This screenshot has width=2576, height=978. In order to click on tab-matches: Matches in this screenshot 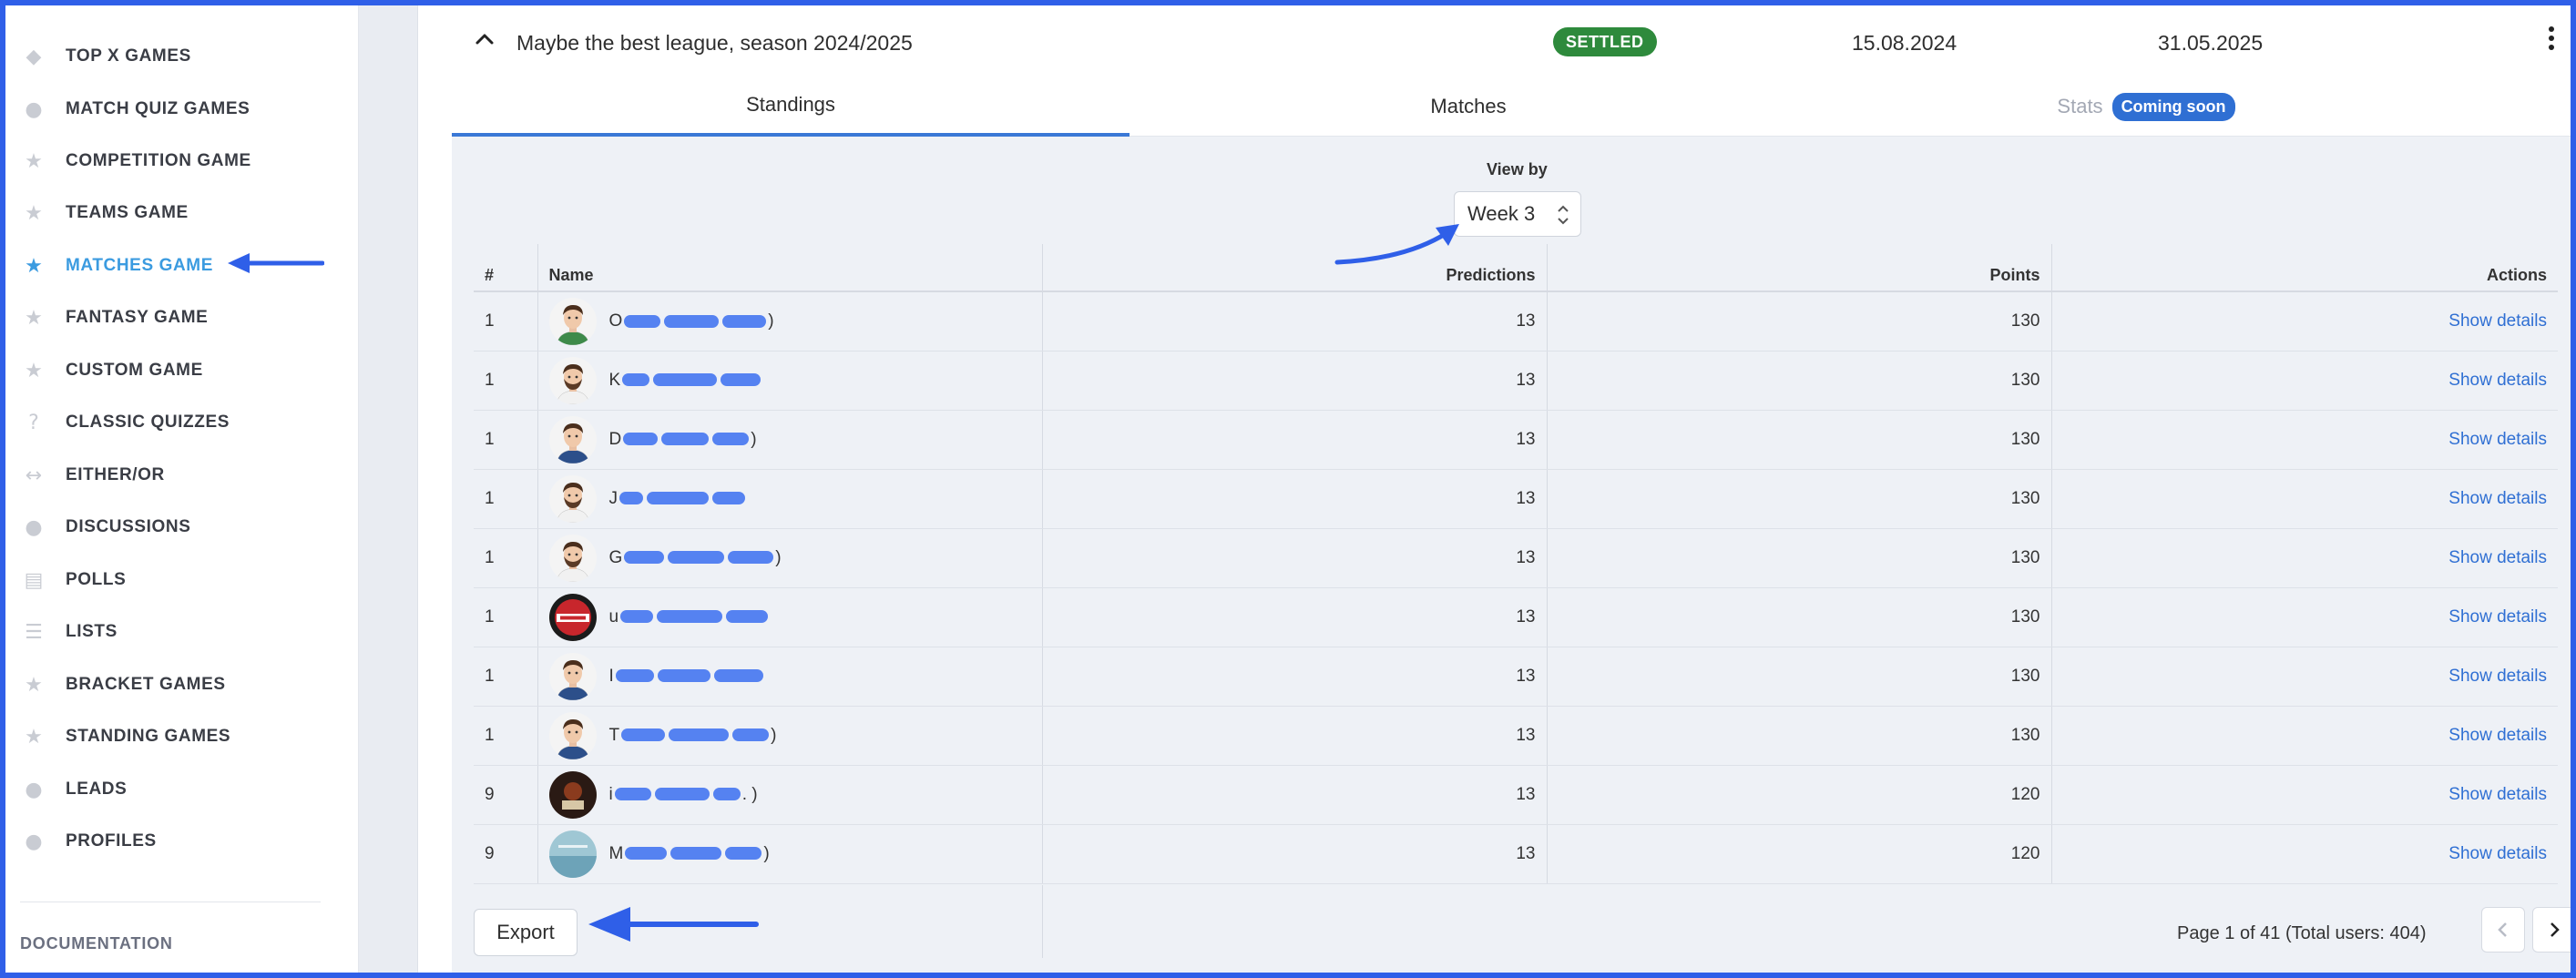, I will do `click(1469, 106)`.